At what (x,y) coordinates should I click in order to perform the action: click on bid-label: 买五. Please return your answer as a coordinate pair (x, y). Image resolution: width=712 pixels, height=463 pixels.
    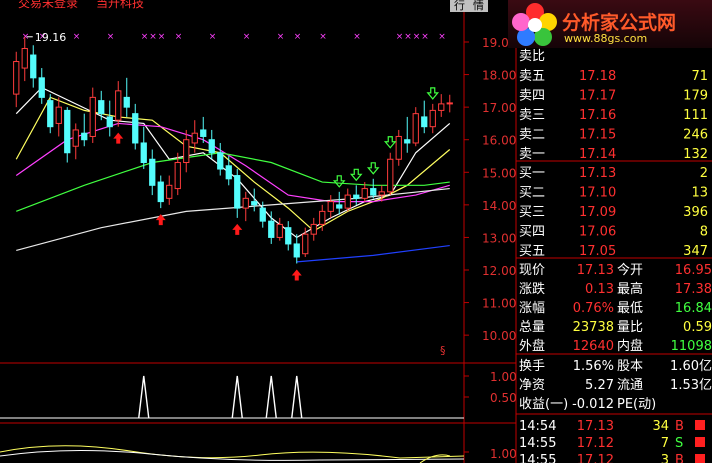
    Looking at the image, I should click on (532, 251).